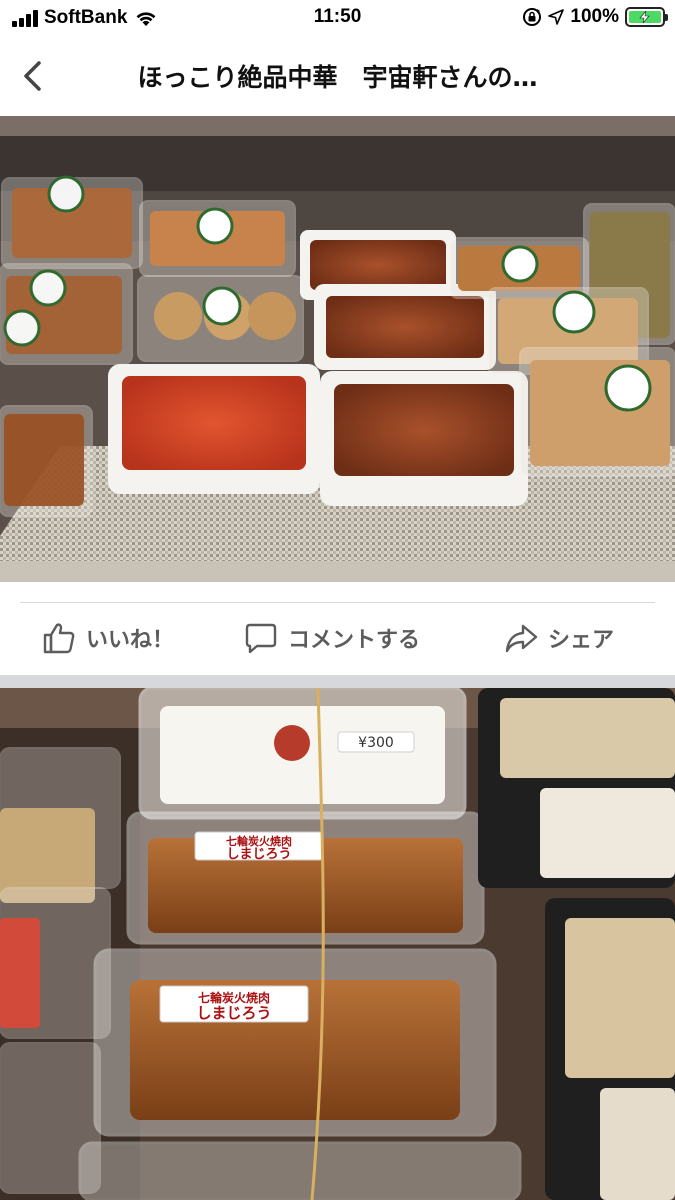 This screenshot has height=1200, width=675. I want to click on back-button, so click(32, 76).